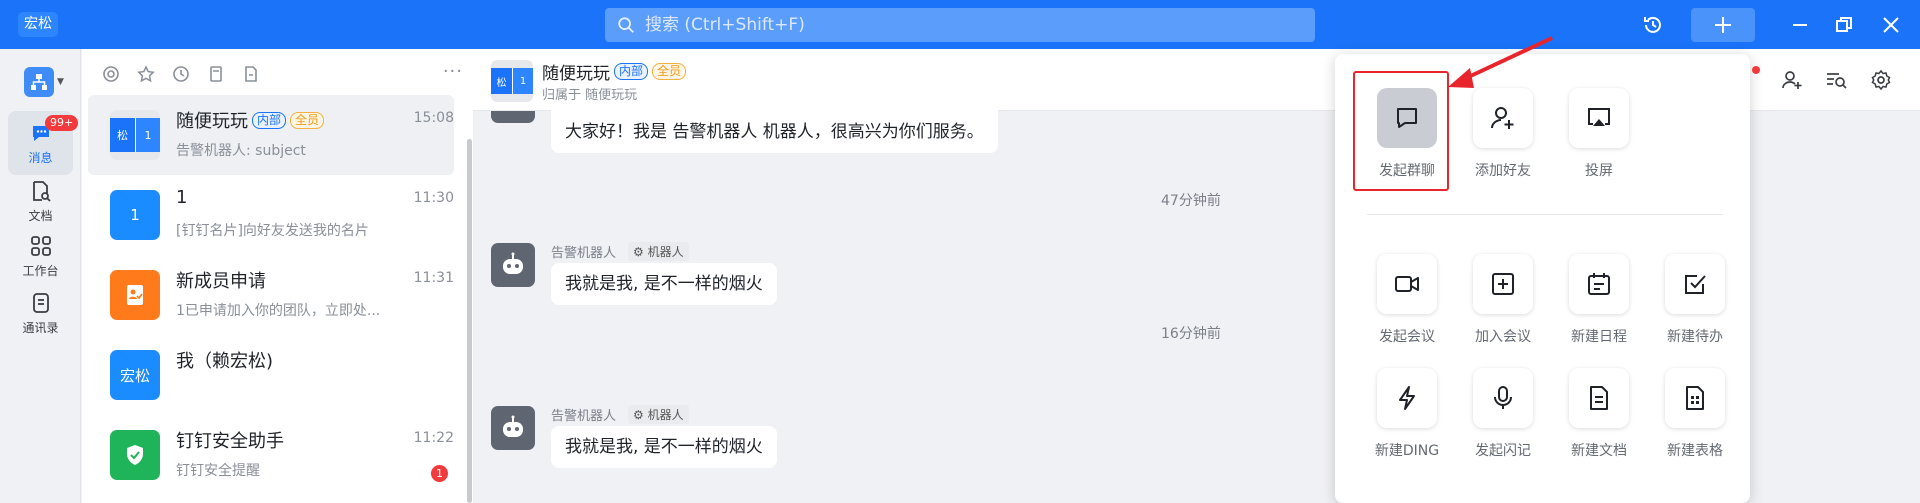 This screenshot has height=503, width=1920. I want to click on nav-label: 文档, so click(40, 215).